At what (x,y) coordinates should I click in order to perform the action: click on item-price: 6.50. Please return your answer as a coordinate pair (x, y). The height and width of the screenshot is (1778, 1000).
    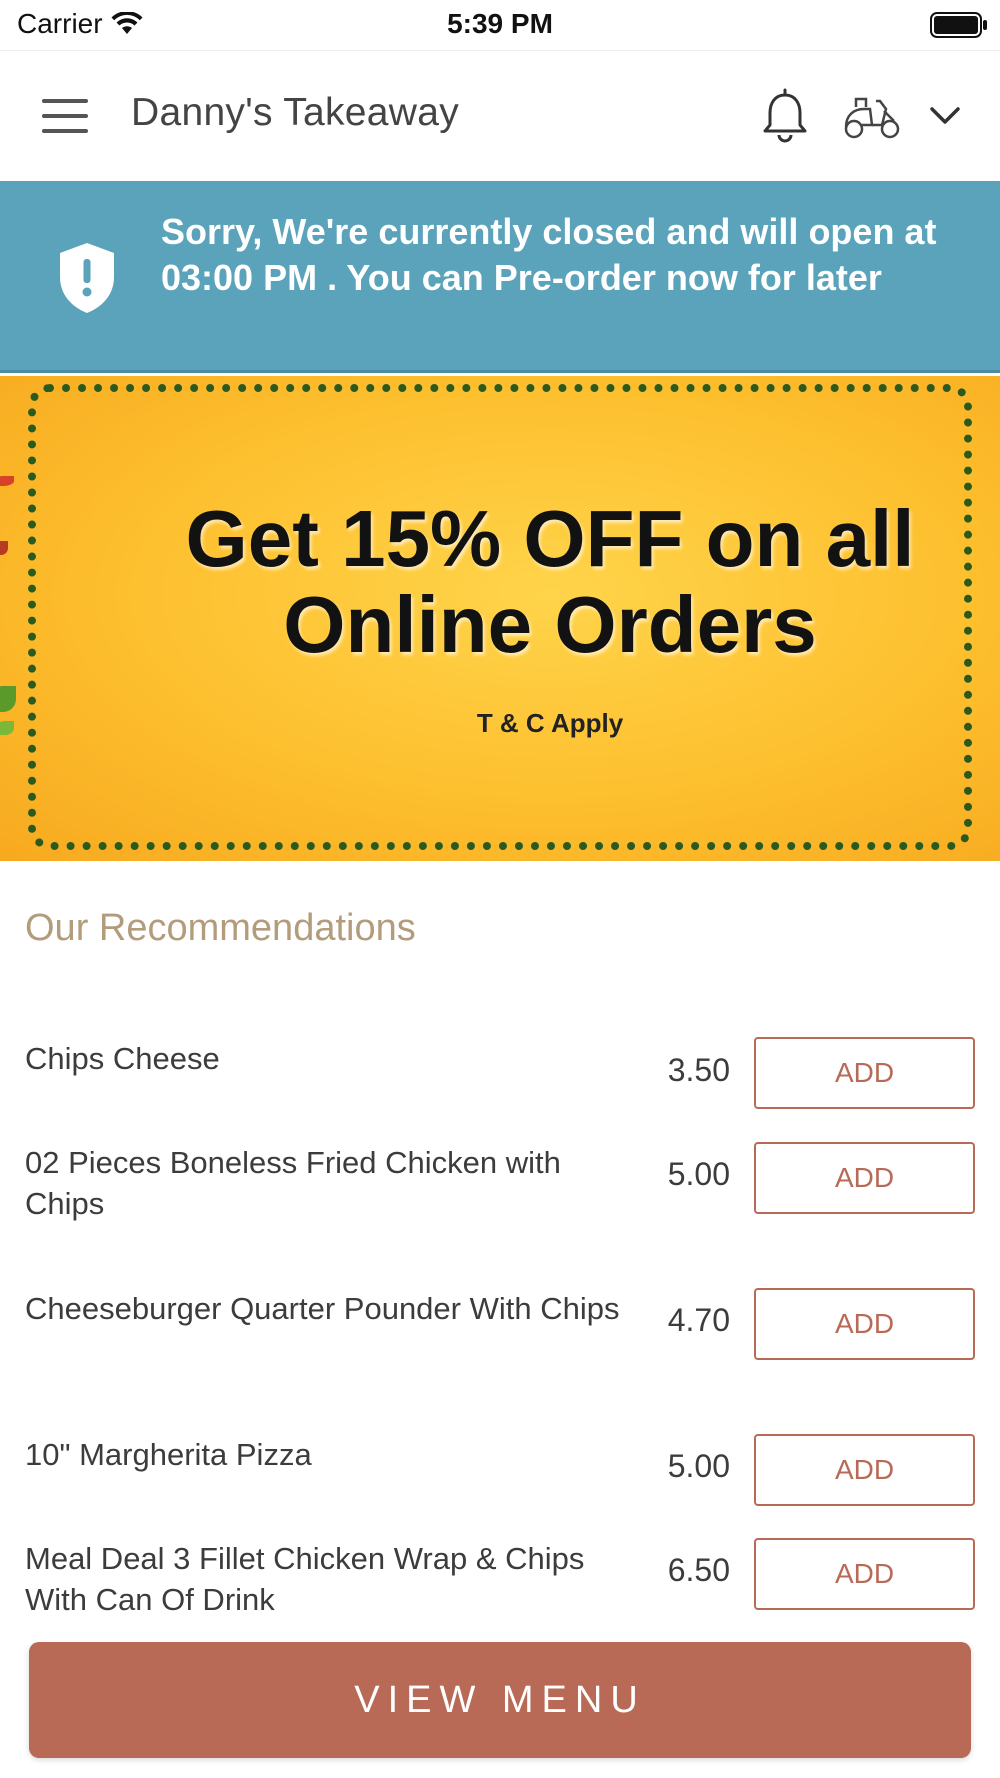
    Looking at the image, I should click on (698, 1570).